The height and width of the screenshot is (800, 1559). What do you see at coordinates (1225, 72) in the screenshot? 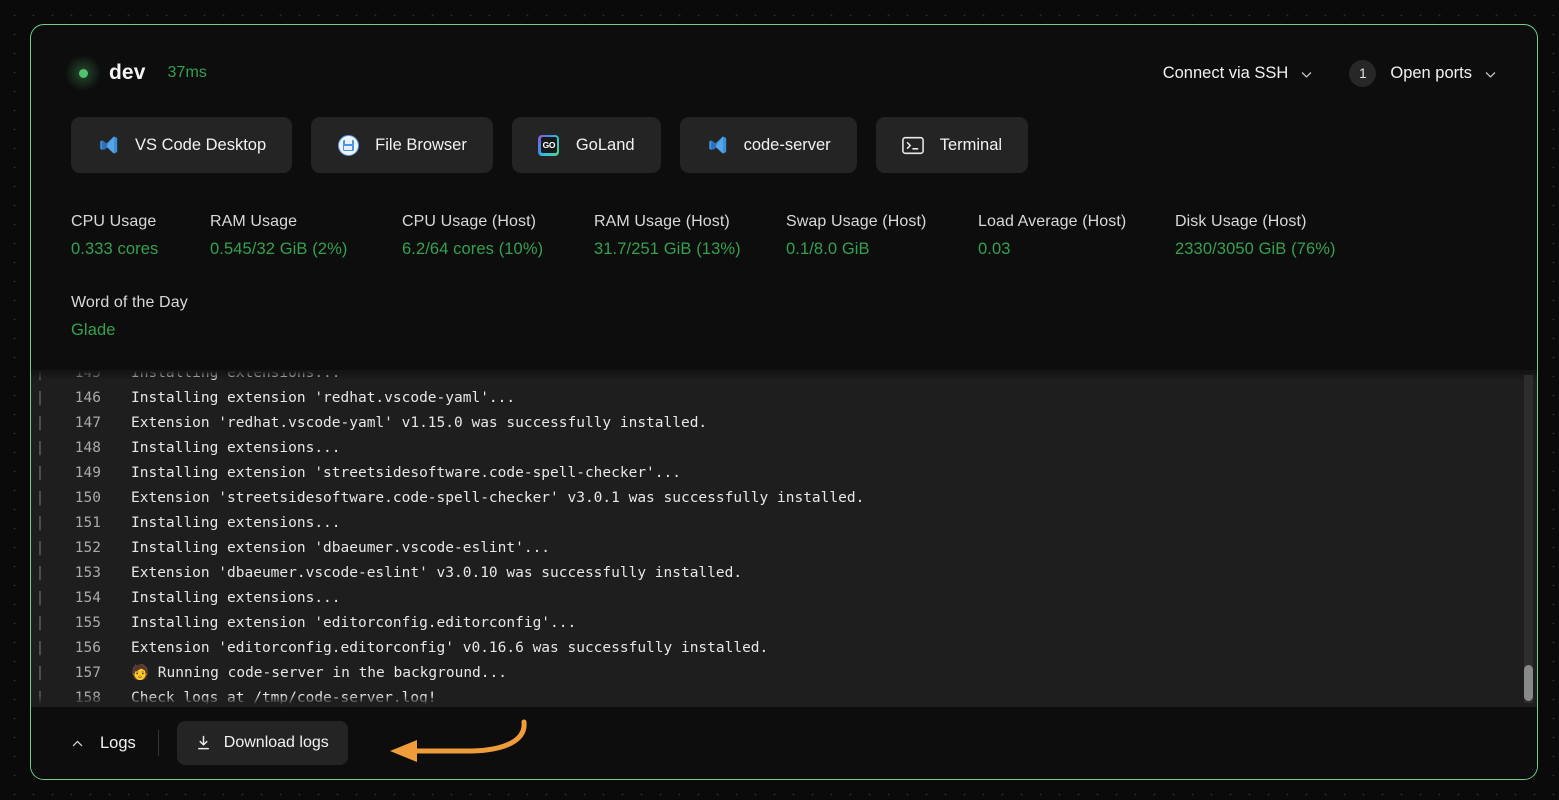
I see `connect-via-ssh-label: Connect via SSH` at bounding box center [1225, 72].